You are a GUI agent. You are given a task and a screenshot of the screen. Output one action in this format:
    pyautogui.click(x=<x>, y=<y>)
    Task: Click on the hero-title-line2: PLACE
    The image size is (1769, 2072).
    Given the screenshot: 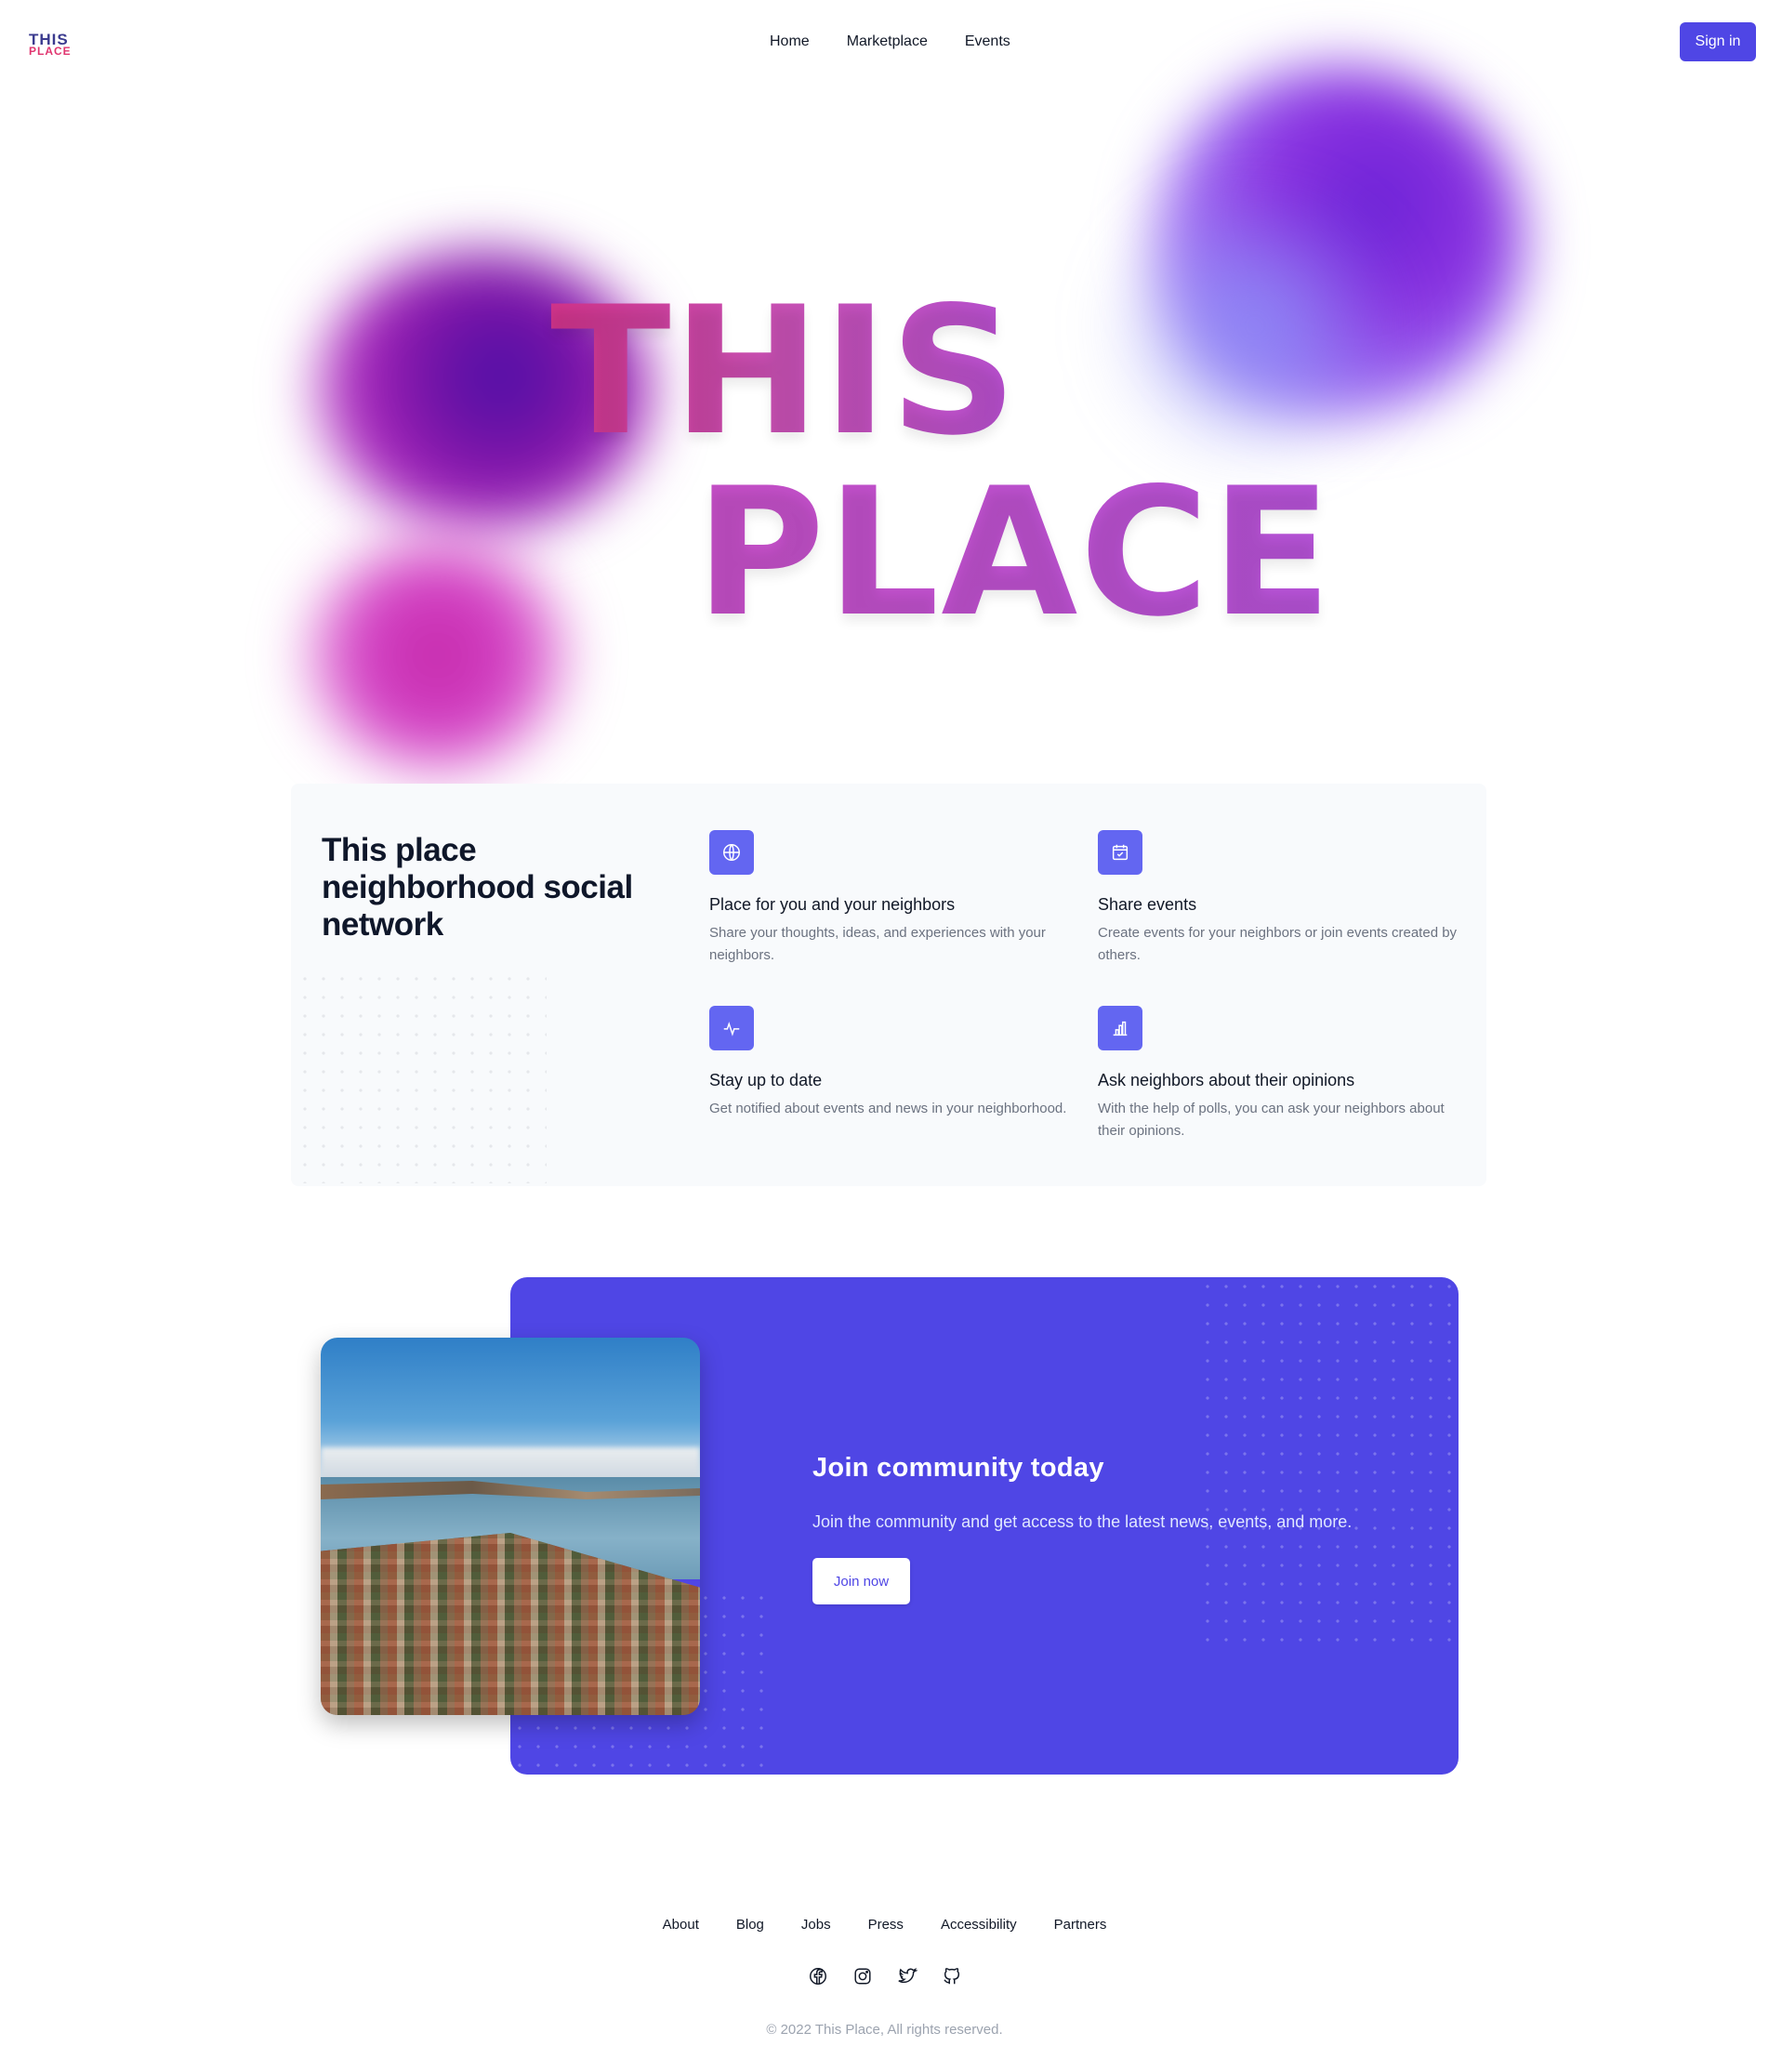 What is the action you would take?
    pyautogui.click(x=1015, y=553)
    